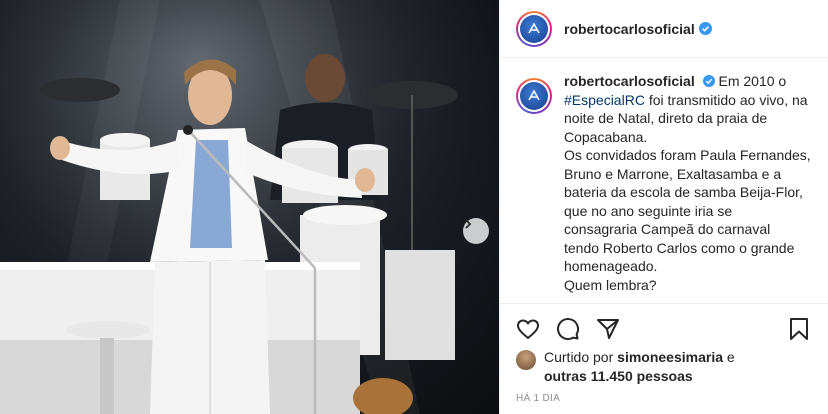 The width and height of the screenshot is (828, 414). I want to click on caption-line-3: noite de Natal, direto da praia de, so click(666, 118).